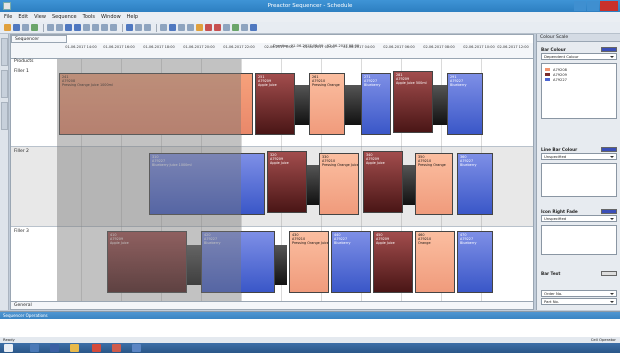  I want to click on task-folder, so click(74, 348).